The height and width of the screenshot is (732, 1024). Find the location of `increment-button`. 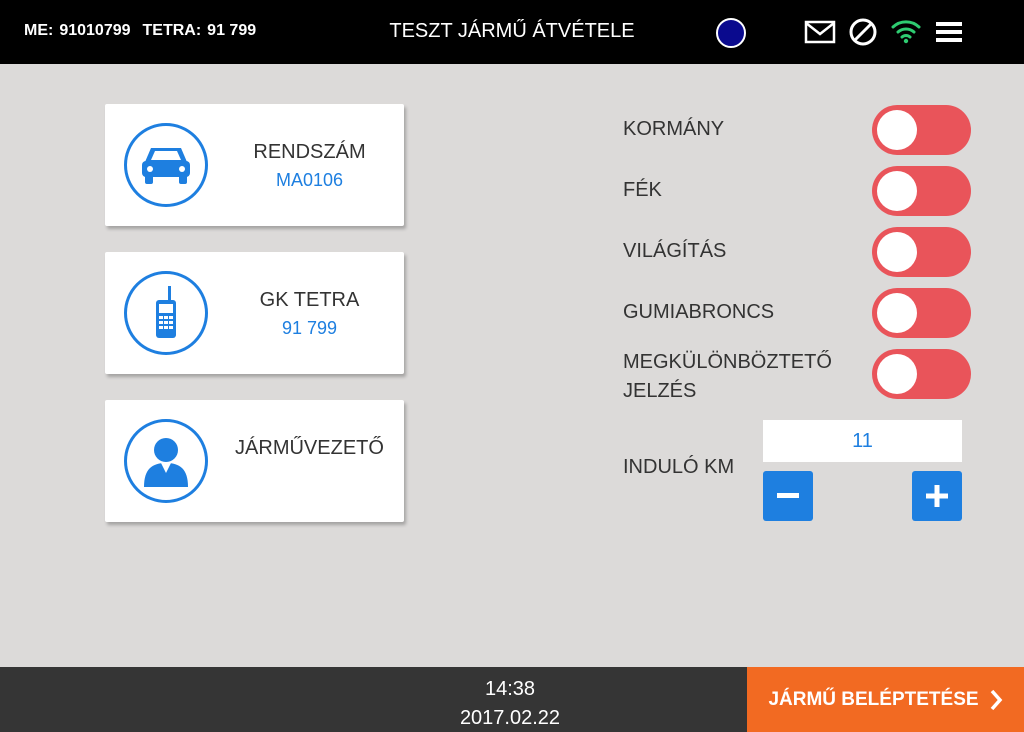

increment-button is located at coordinates (937, 496).